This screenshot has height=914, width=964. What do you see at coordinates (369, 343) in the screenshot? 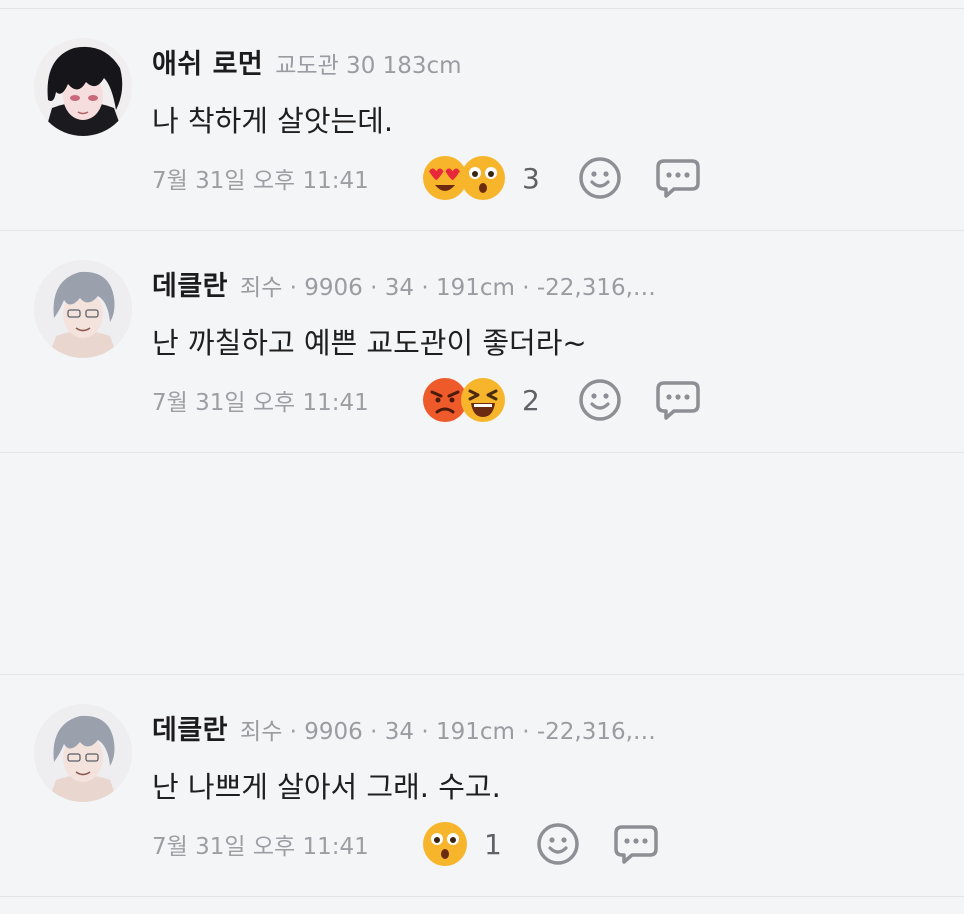
I see `comment-text: 난 까칠하고 예쁜 교도관이 좋더라~` at bounding box center [369, 343].